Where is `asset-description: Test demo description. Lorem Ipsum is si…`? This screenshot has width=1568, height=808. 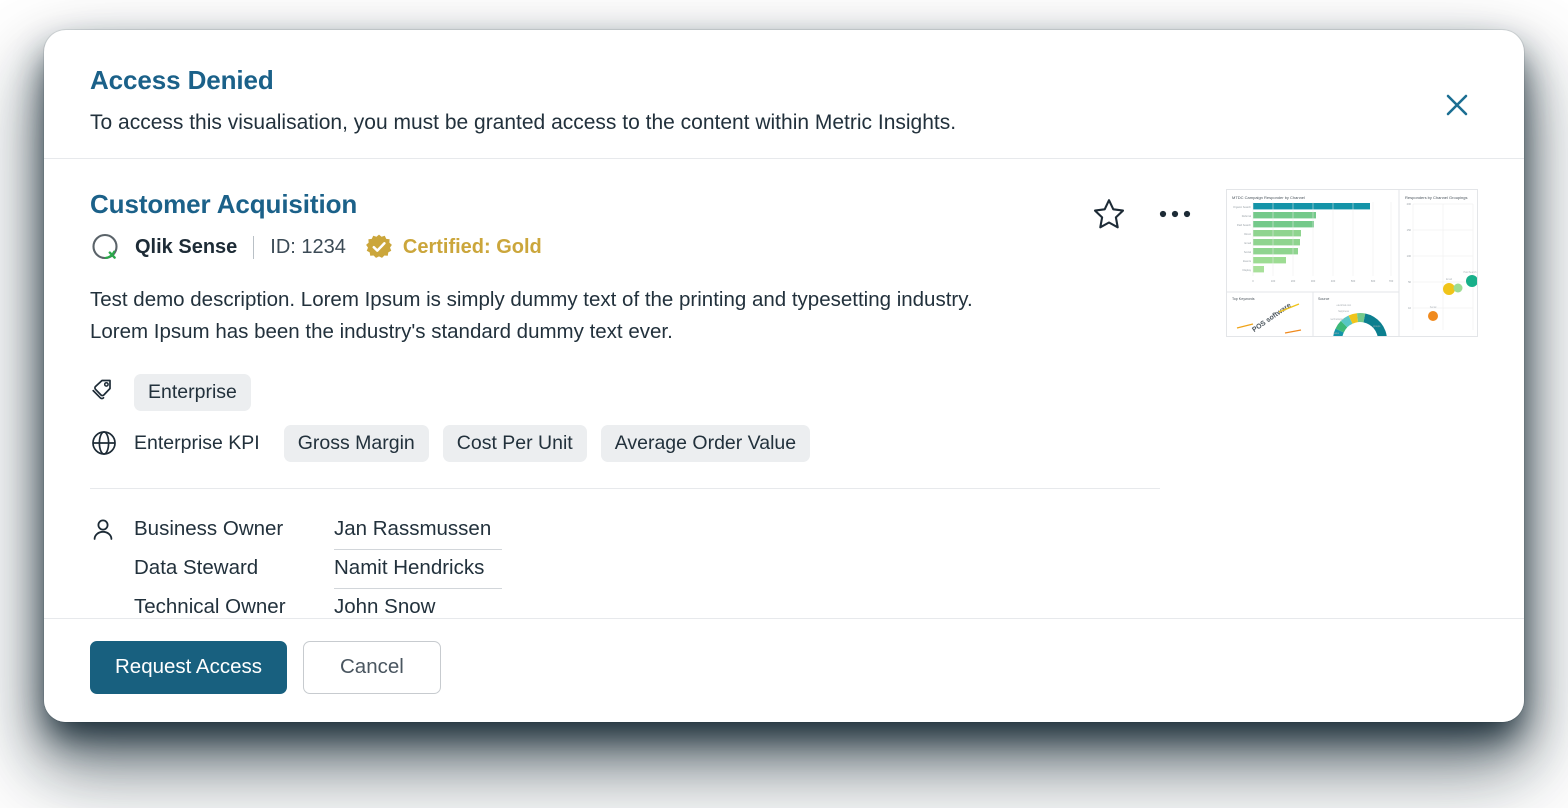
asset-description: Test demo description. Lorem Ipsum is si… is located at coordinates (531, 315).